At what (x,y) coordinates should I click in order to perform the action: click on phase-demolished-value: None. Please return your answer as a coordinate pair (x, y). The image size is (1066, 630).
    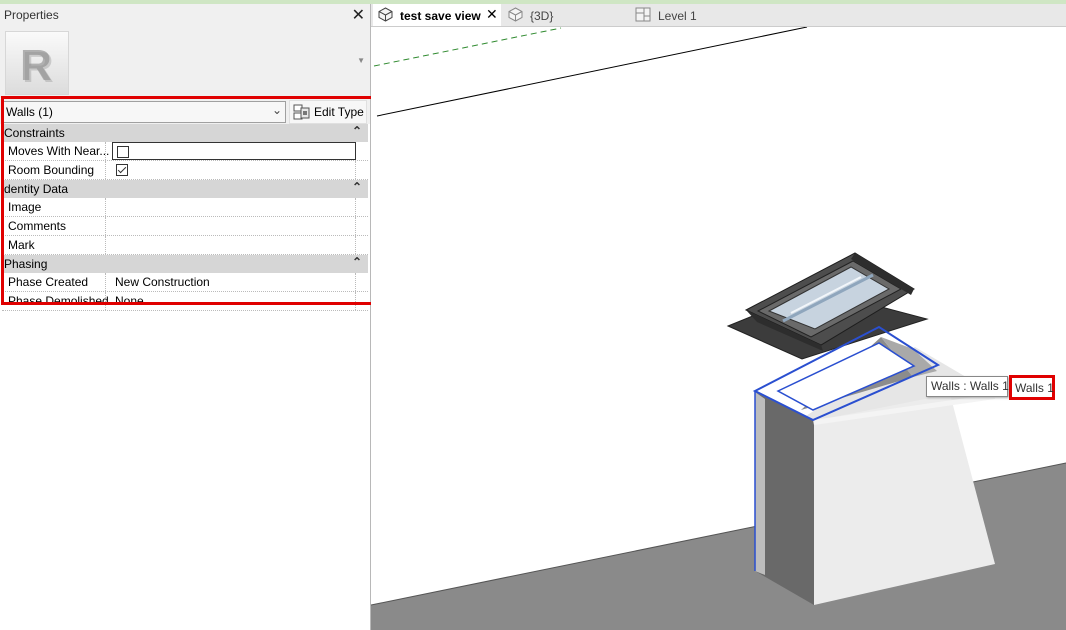
    Looking at the image, I should click on (234, 301).